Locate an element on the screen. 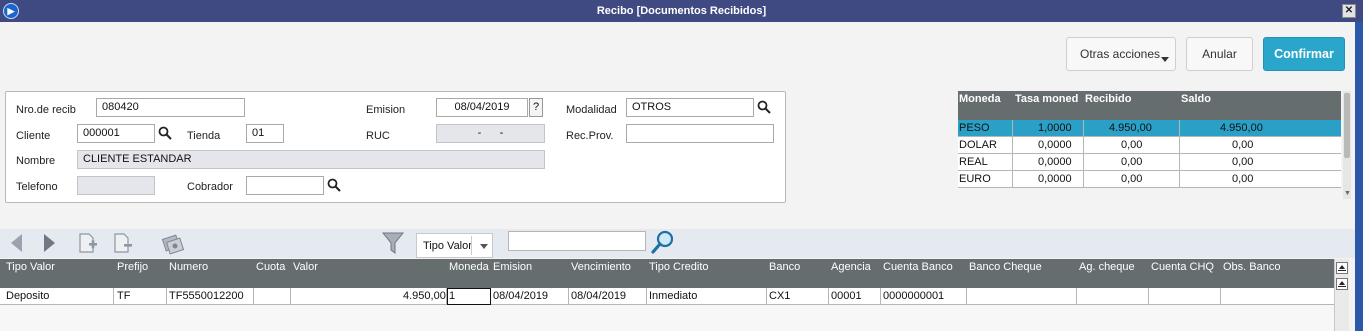  tipo-valor-select-value: Tipo Valor is located at coordinates (447, 246).